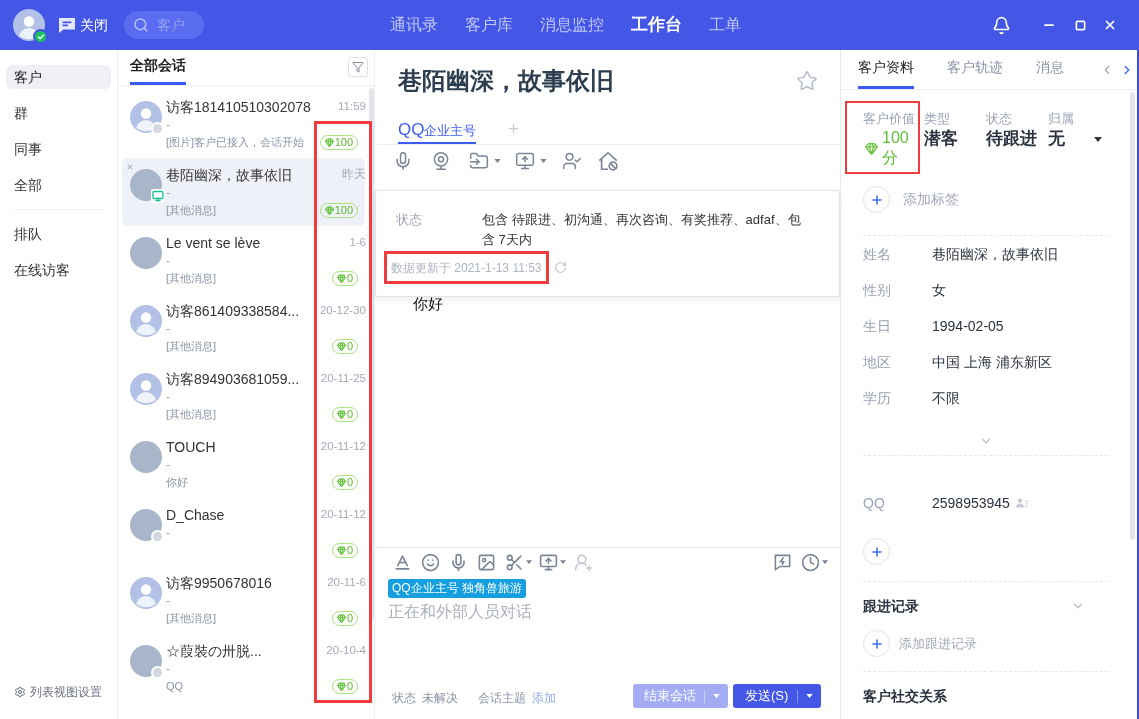  What do you see at coordinates (782, 562) in the screenshot?
I see `lightning-message-icon` at bounding box center [782, 562].